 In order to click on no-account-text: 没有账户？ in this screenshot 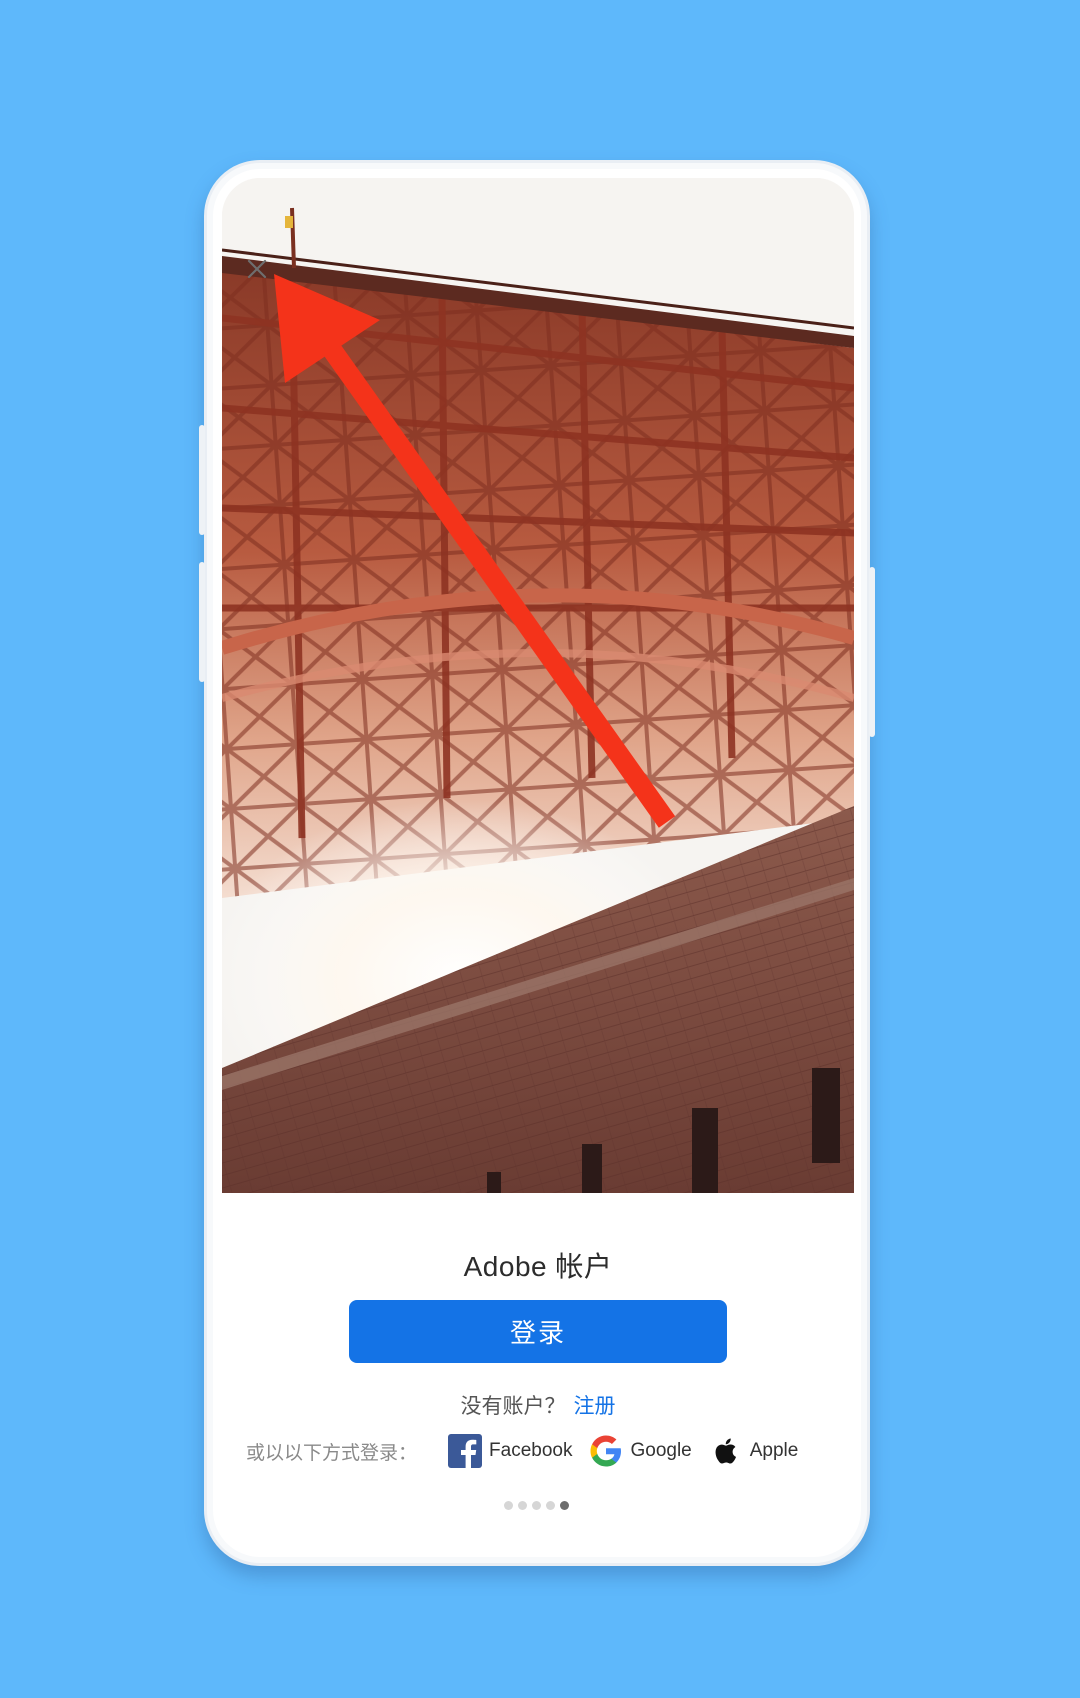, I will do `click(513, 1406)`.